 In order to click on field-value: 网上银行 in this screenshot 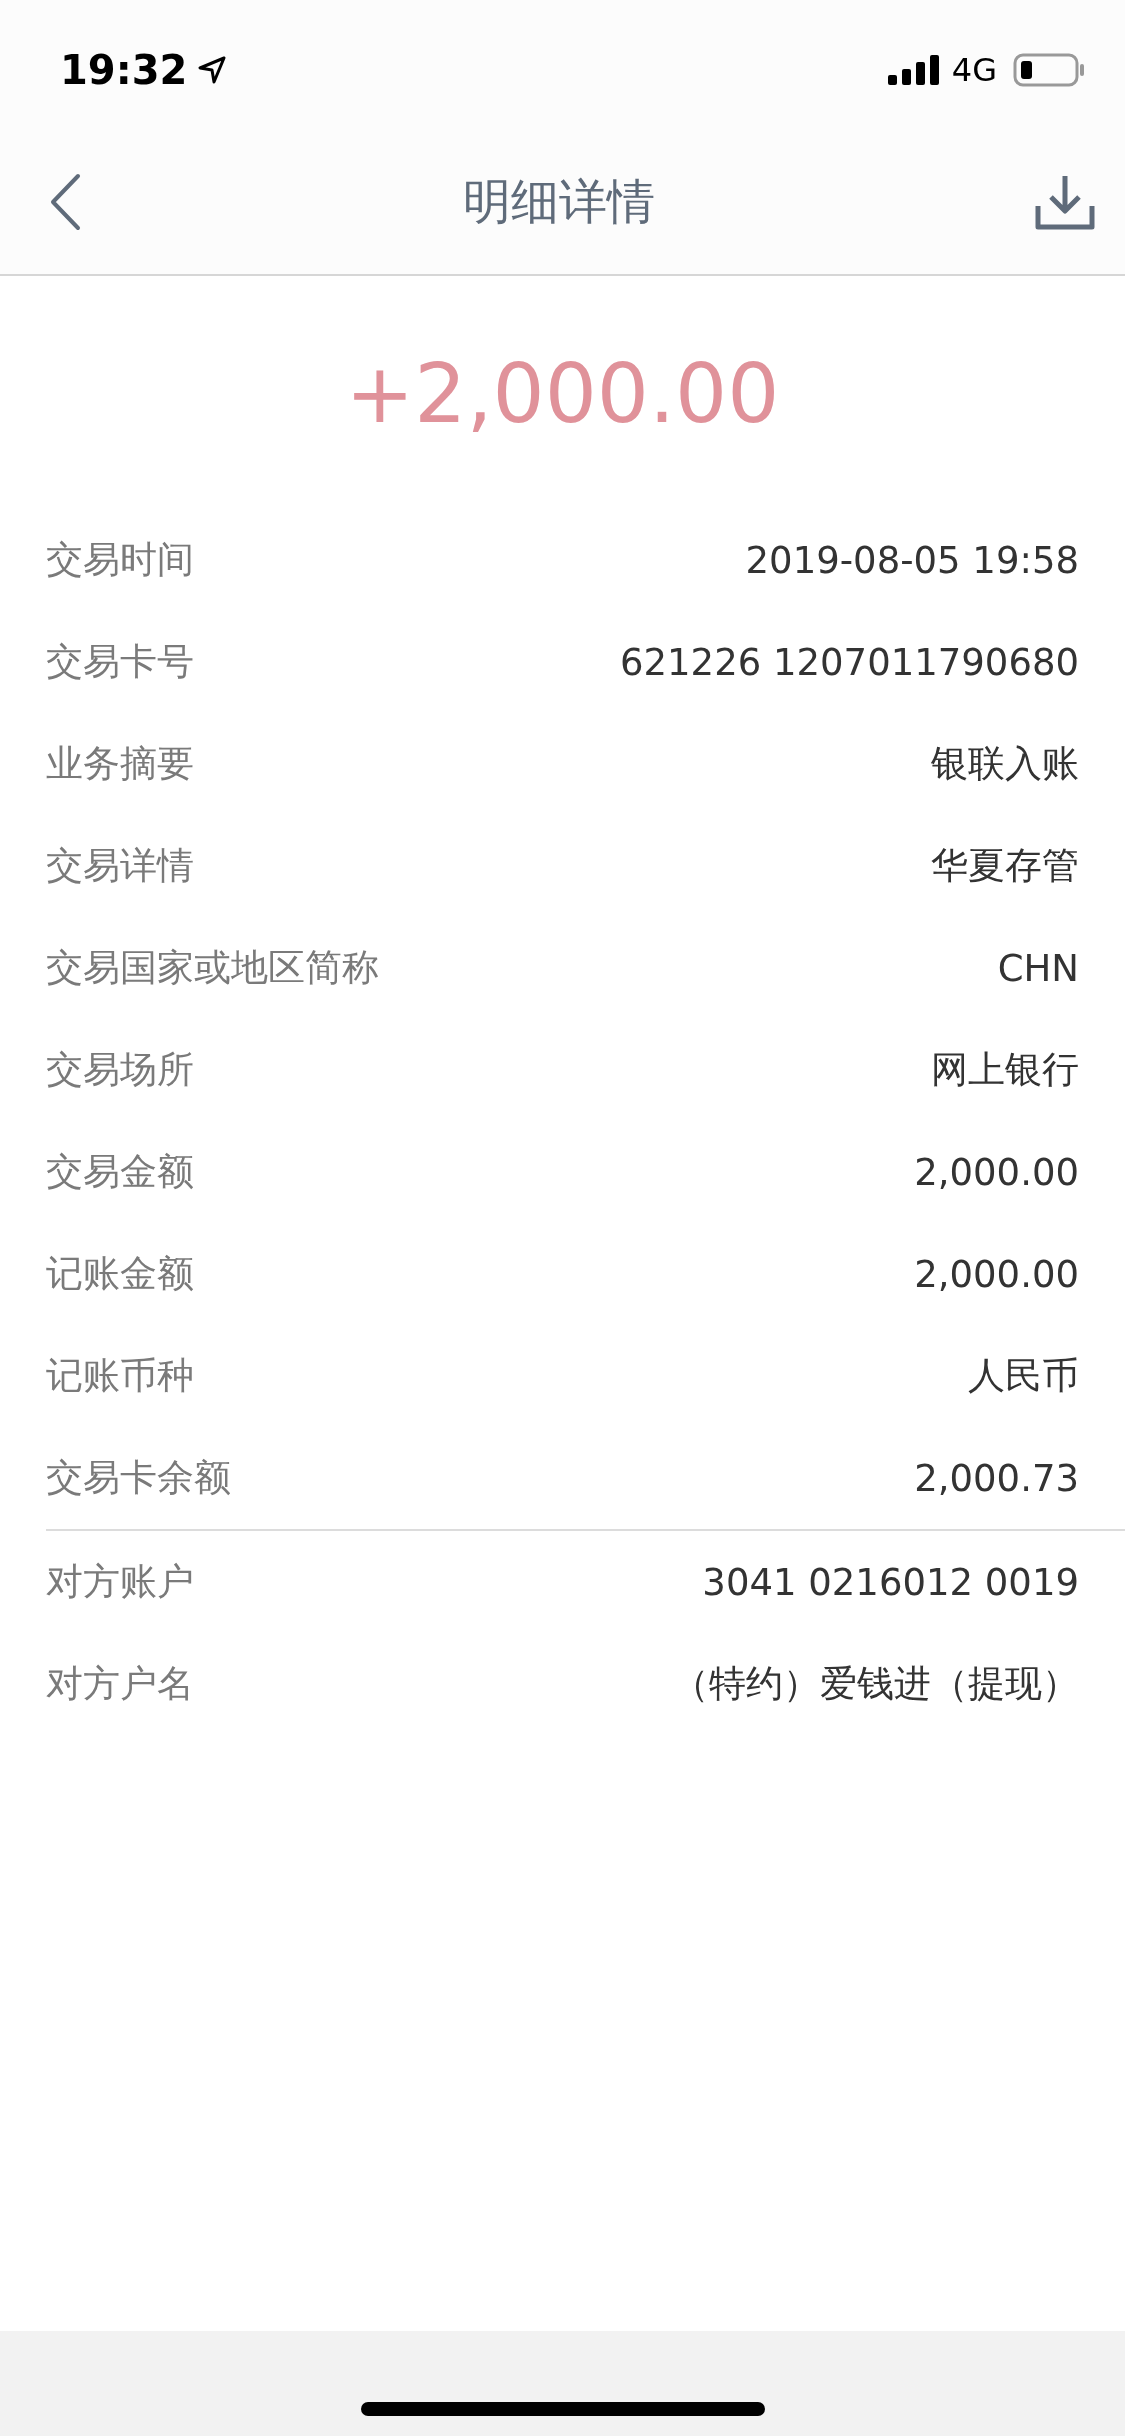, I will do `click(1005, 1070)`.